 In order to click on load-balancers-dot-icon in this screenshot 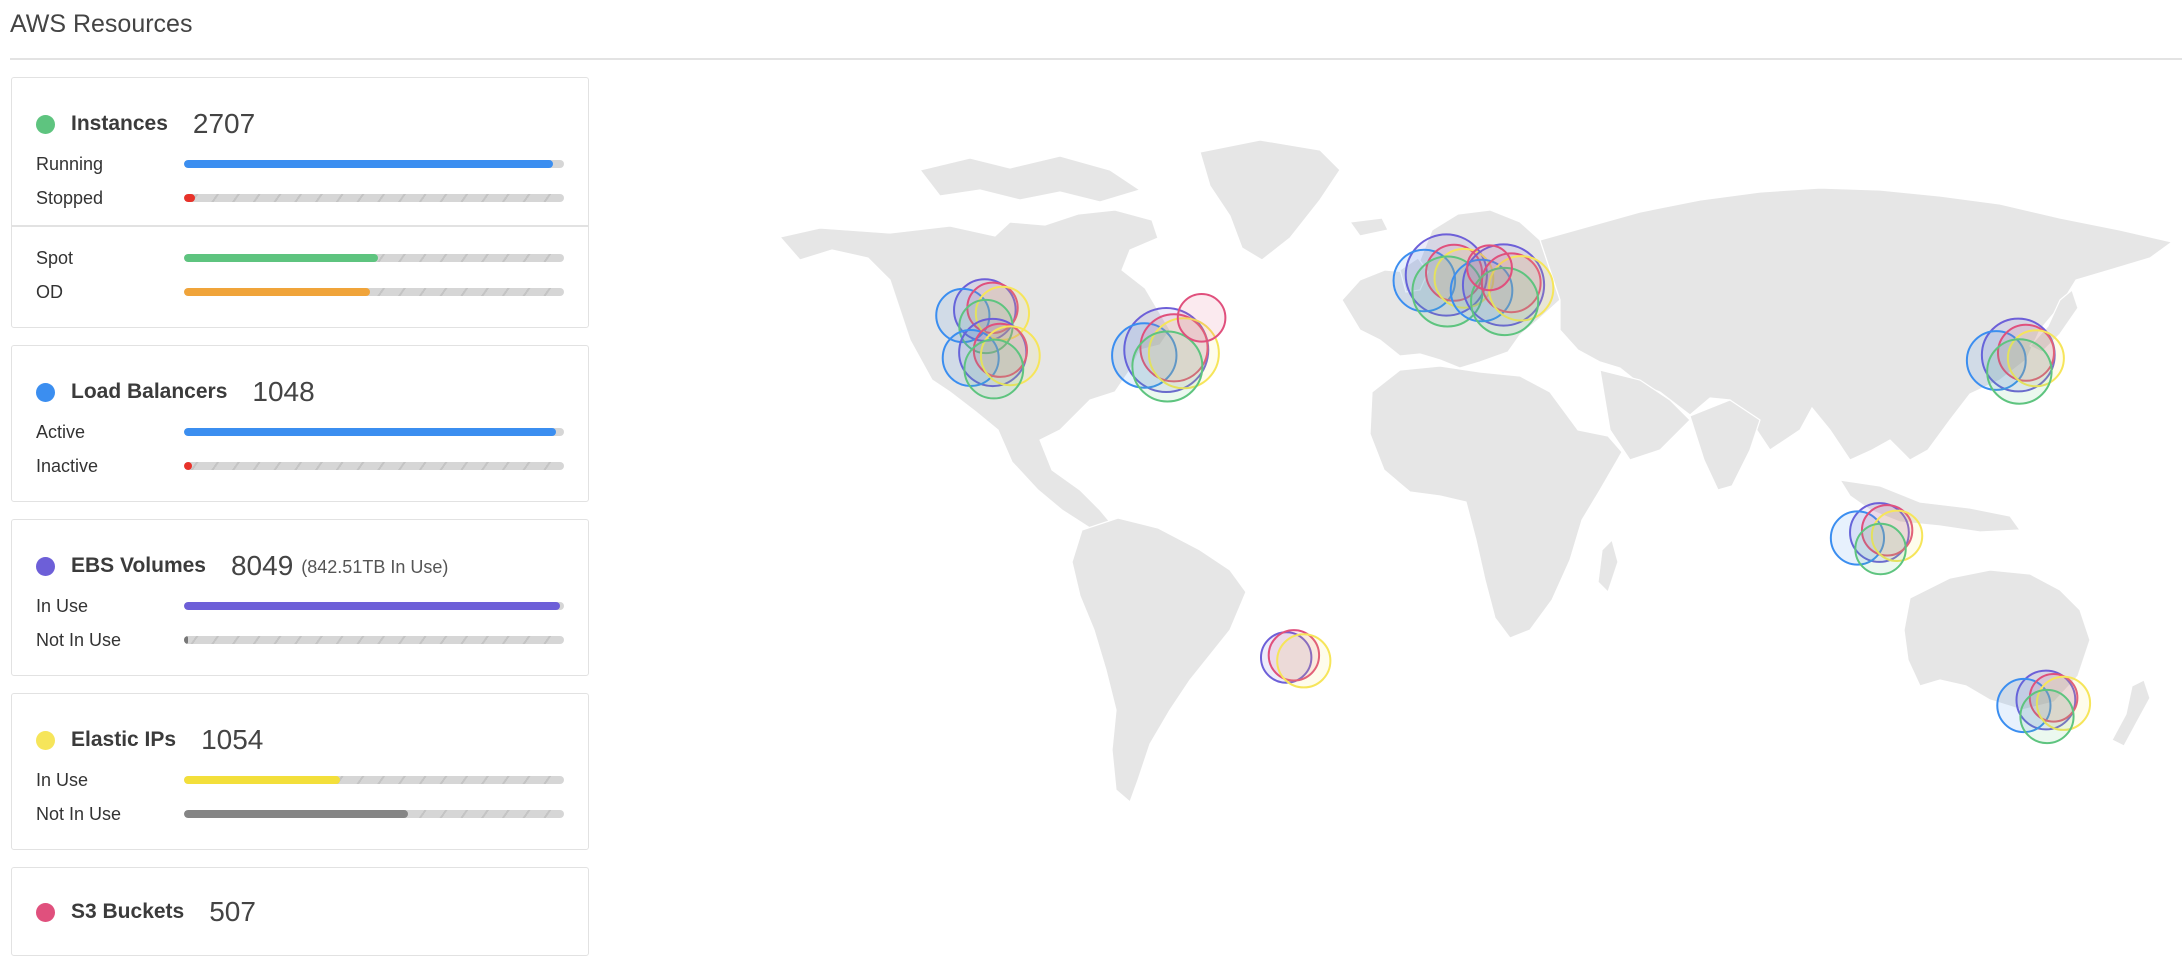, I will do `click(45, 392)`.